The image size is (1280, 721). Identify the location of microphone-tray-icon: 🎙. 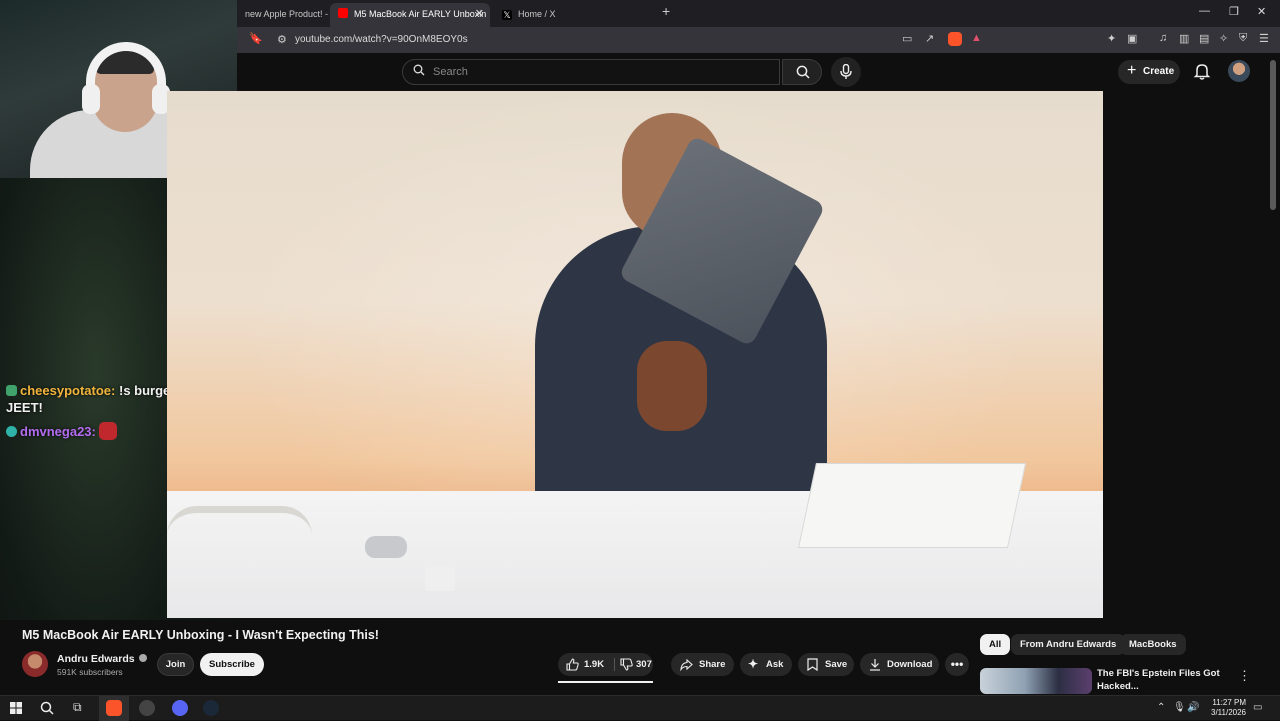
(1179, 707).